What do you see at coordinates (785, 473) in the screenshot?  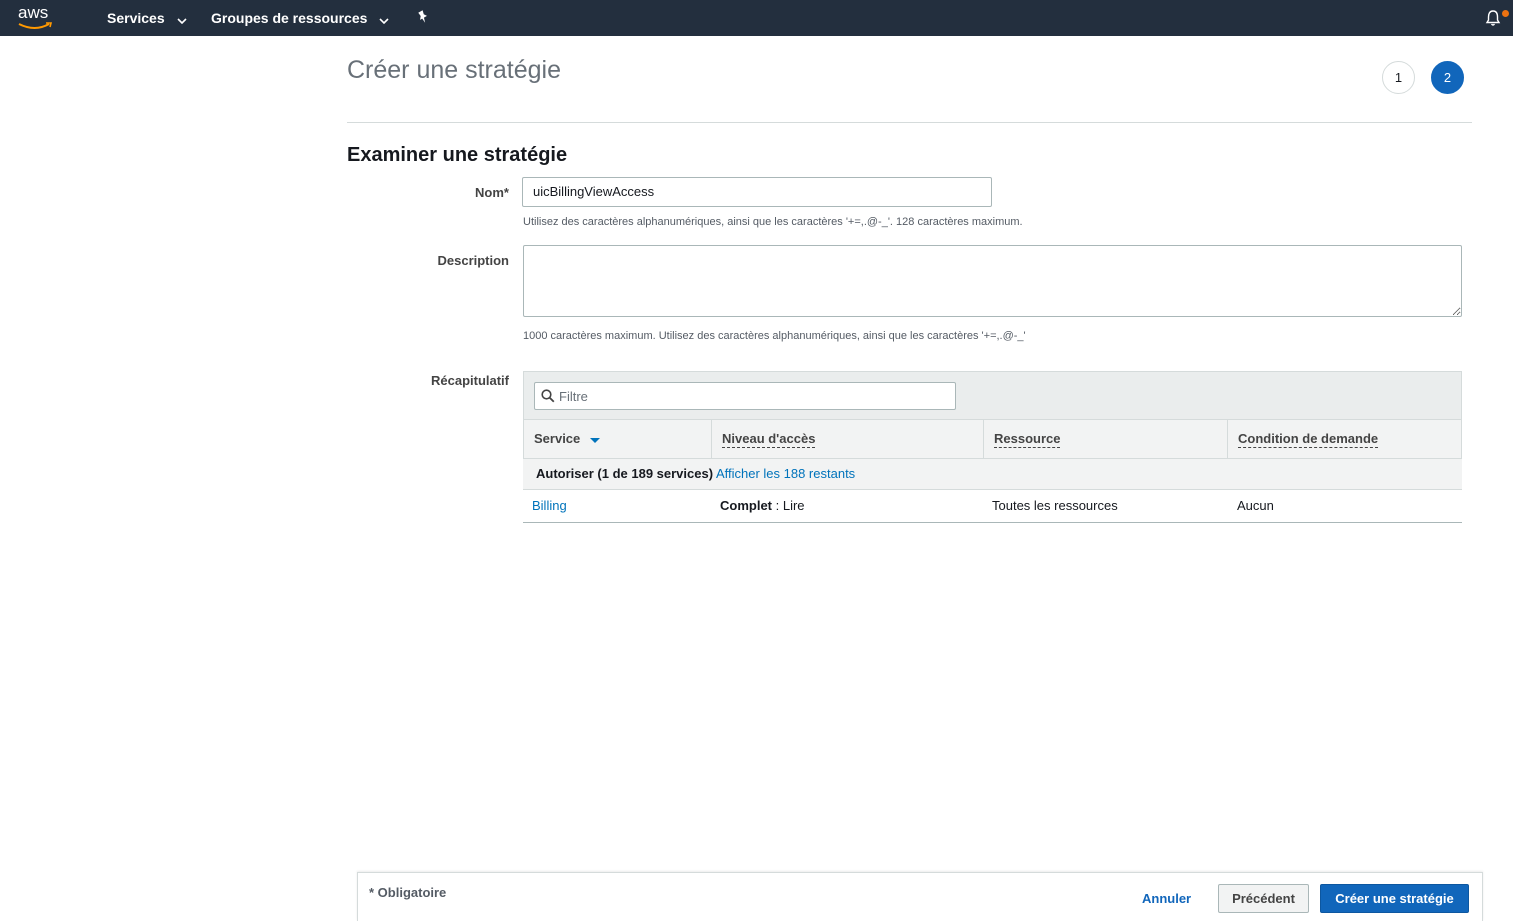 I see `show-remaining-link: Afficher les 188 restants` at bounding box center [785, 473].